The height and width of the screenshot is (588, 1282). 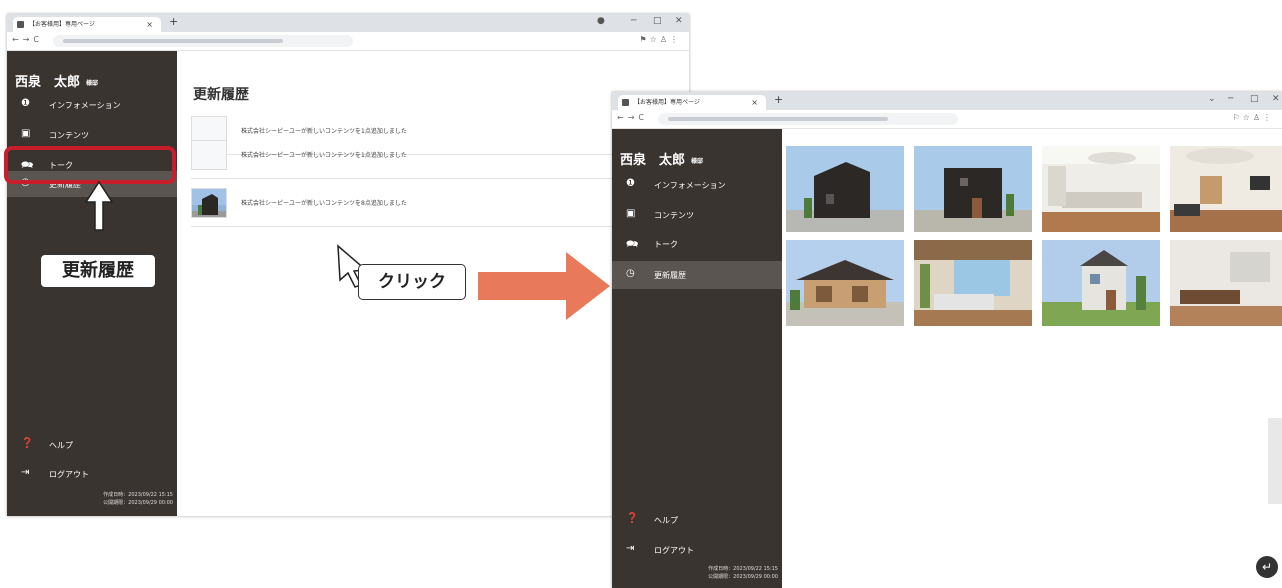 What do you see at coordinates (947, 101) in the screenshot?
I see `tab-bar: 【お客様用】専用ページ × + ⌄ ─ □ ✕` at bounding box center [947, 101].